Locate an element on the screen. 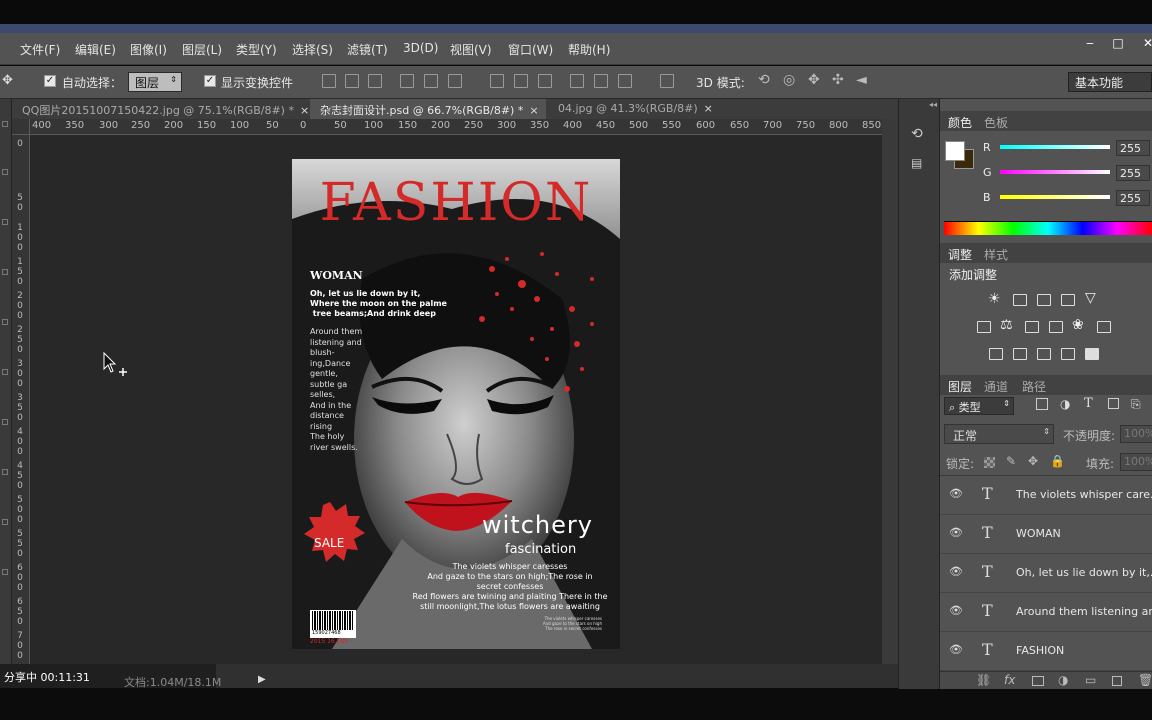  selective-color-icon is located at coordinates (1068, 354).